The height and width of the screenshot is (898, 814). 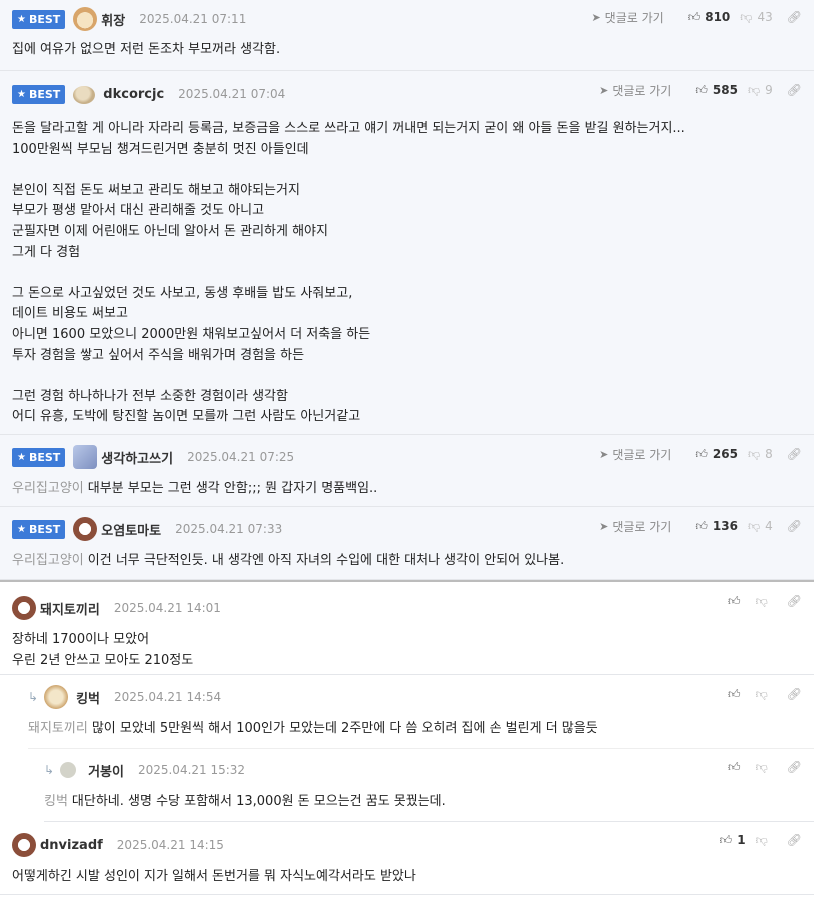 What do you see at coordinates (146, 49) in the screenshot?
I see `comment-text: 집에 여유가 없으면 저런 돈조차 부모꺼라 생각함.` at bounding box center [146, 49].